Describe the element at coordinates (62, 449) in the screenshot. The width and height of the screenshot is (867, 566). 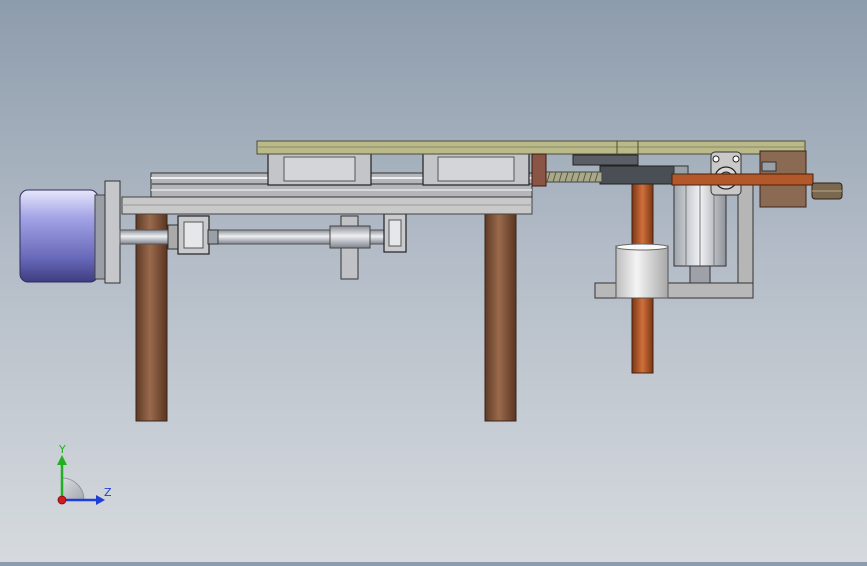
I see `y-axis-label: Y` at that location.